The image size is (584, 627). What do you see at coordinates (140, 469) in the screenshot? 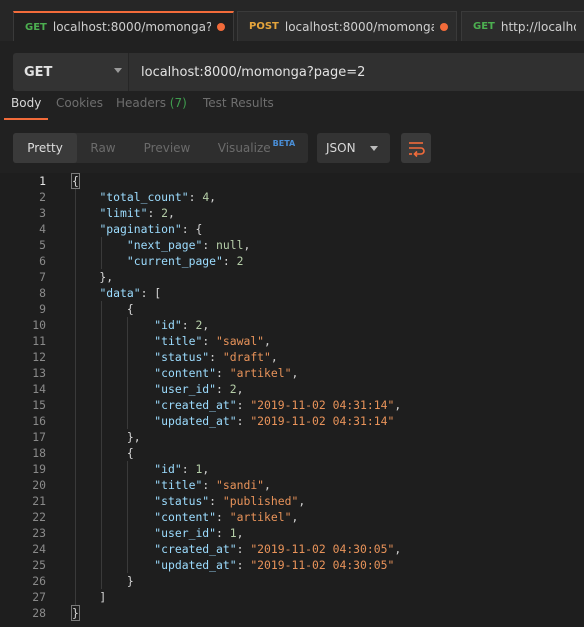
I see `code-text: "id": 1,` at bounding box center [140, 469].